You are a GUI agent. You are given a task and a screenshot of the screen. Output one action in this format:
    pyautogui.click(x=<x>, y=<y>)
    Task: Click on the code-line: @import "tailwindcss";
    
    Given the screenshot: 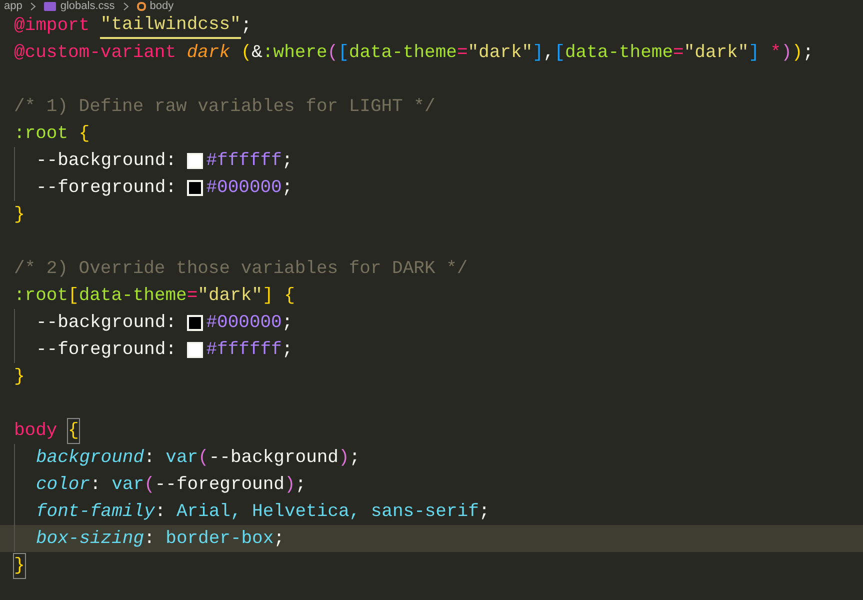 What is the action you would take?
    pyautogui.click(x=133, y=25)
    